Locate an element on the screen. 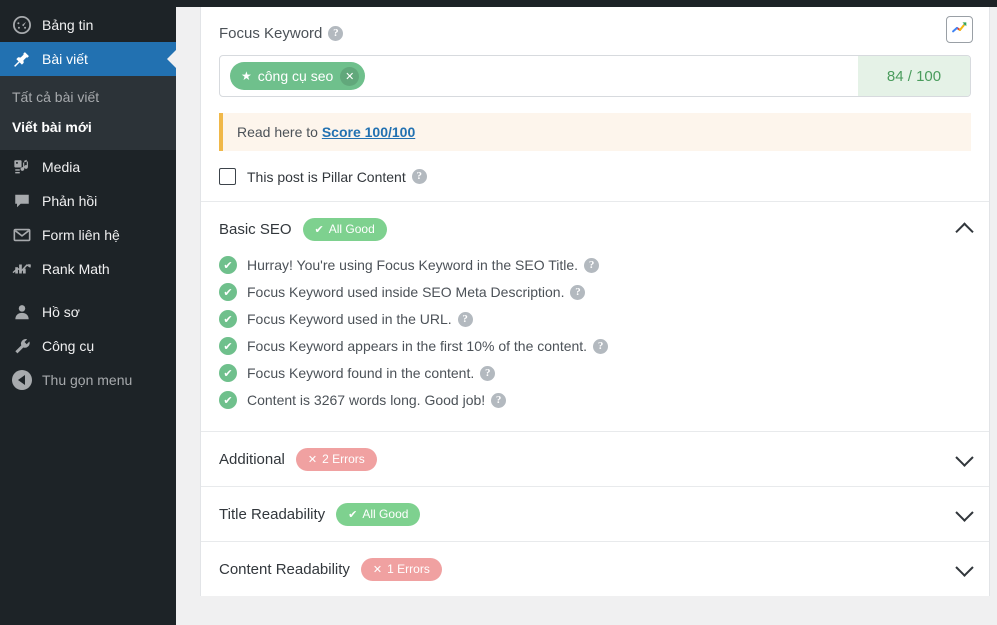 The height and width of the screenshot is (625, 997). media-icon is located at coordinates (22, 167).